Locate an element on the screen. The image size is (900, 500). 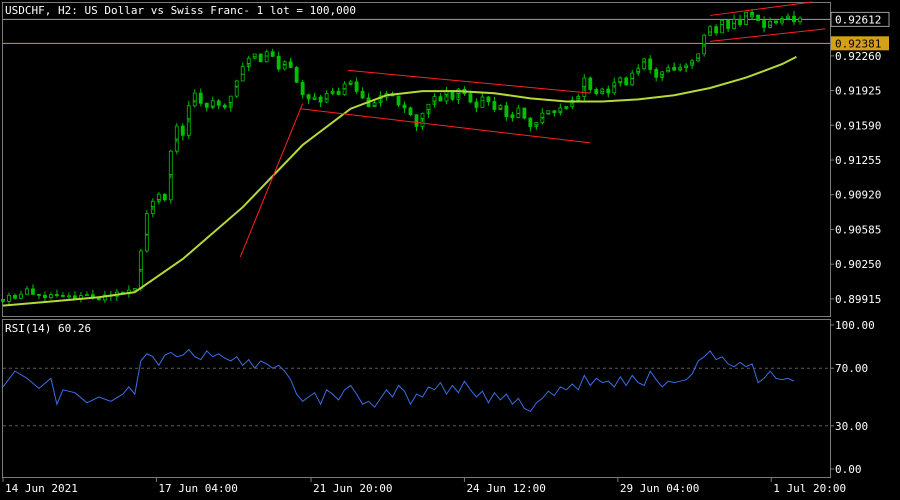
time-tick-label: 1 Jul 20:00 is located at coordinates (809, 488).